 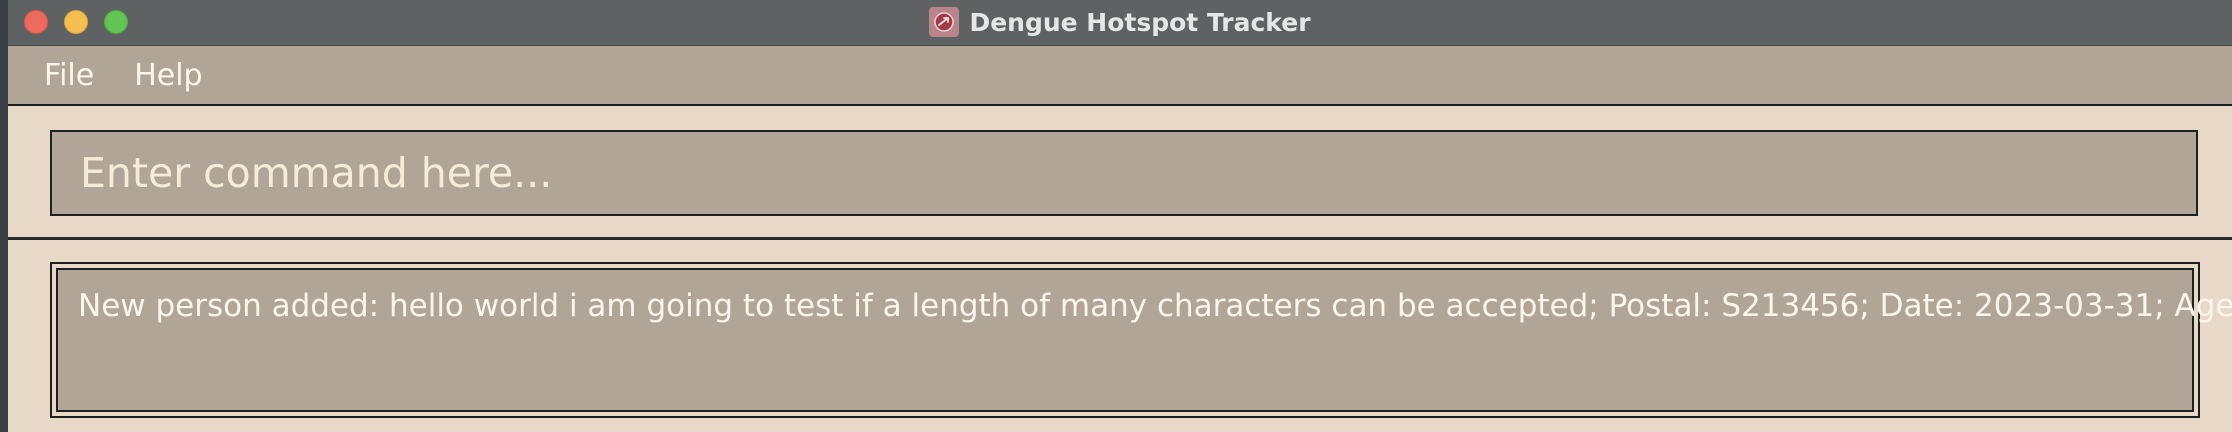 I want to click on app-logo-icon, so click(x=944, y=22).